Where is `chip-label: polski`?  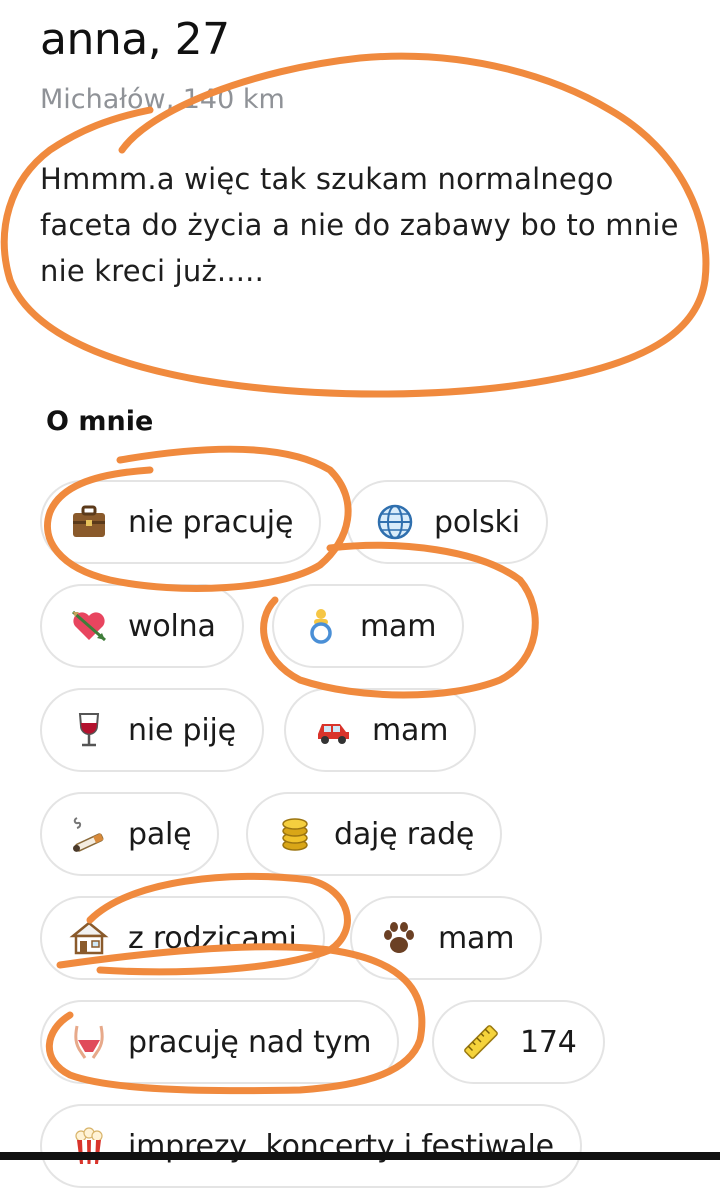
chip-label: polski is located at coordinates (477, 522).